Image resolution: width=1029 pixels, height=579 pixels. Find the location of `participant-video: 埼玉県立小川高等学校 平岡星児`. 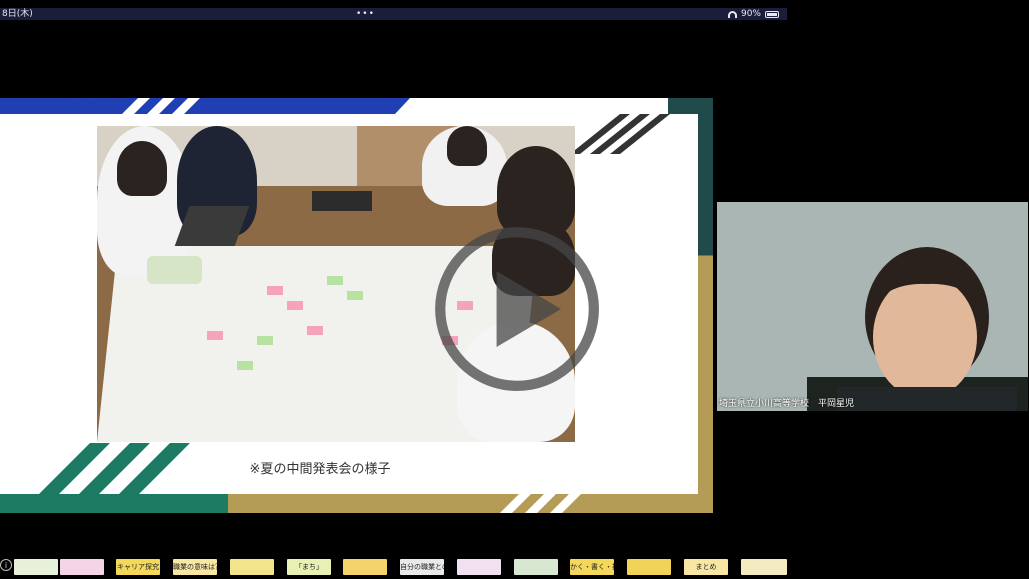

participant-video: 埼玉県立小川高等学校 平岡星児 is located at coordinates (872, 306).